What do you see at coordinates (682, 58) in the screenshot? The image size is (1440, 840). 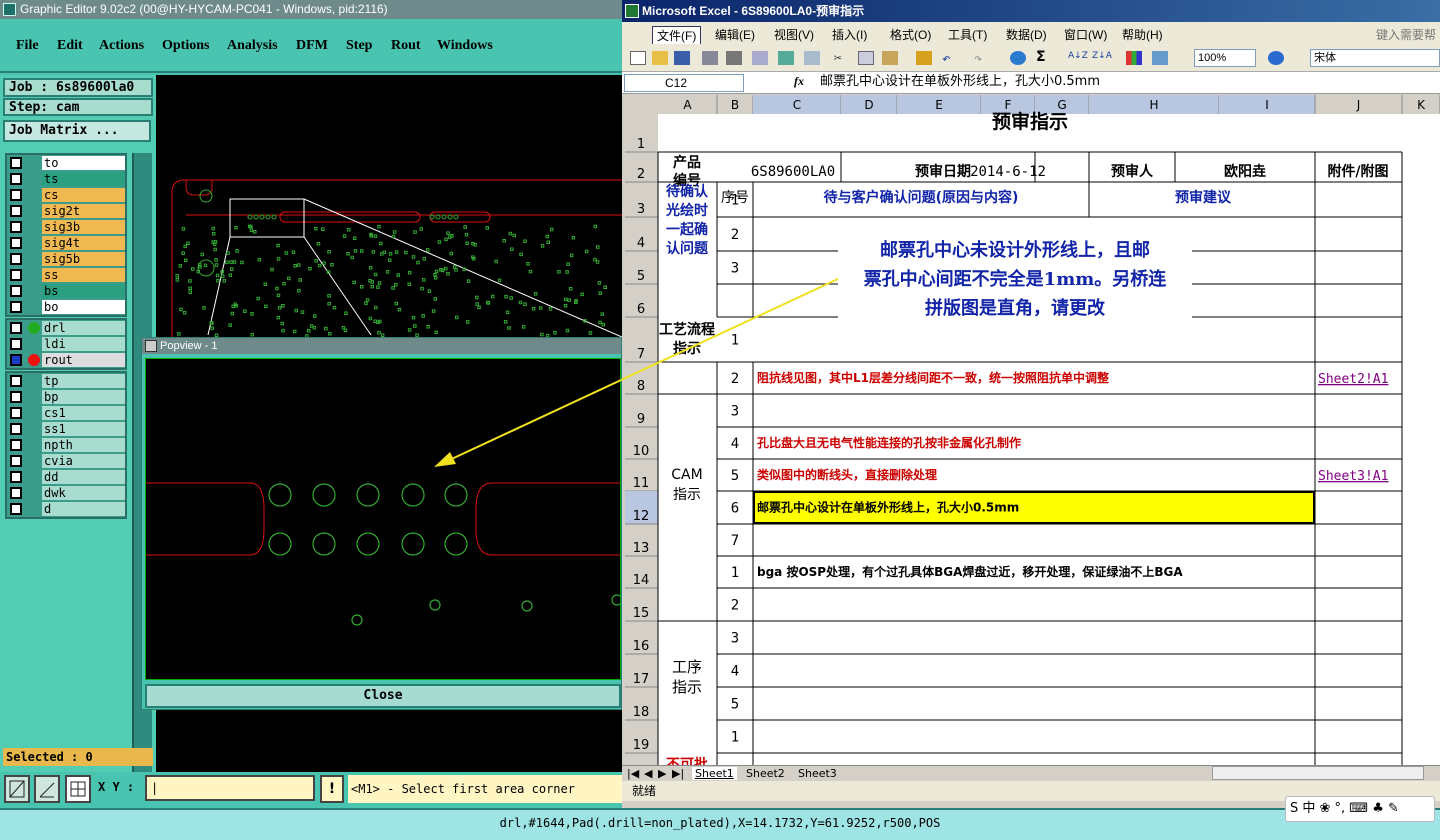 I see `save-icon` at bounding box center [682, 58].